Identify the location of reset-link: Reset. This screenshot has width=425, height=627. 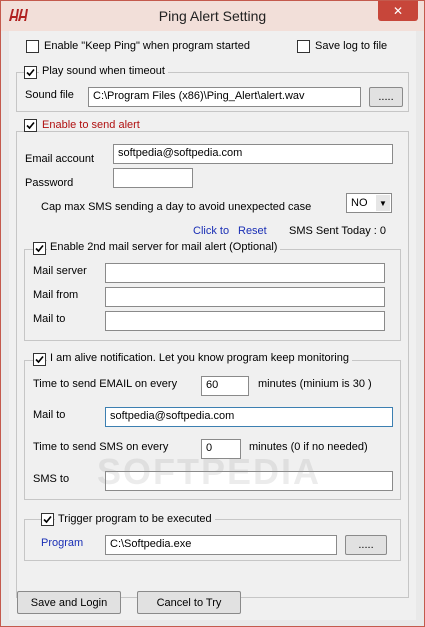
(252, 231).